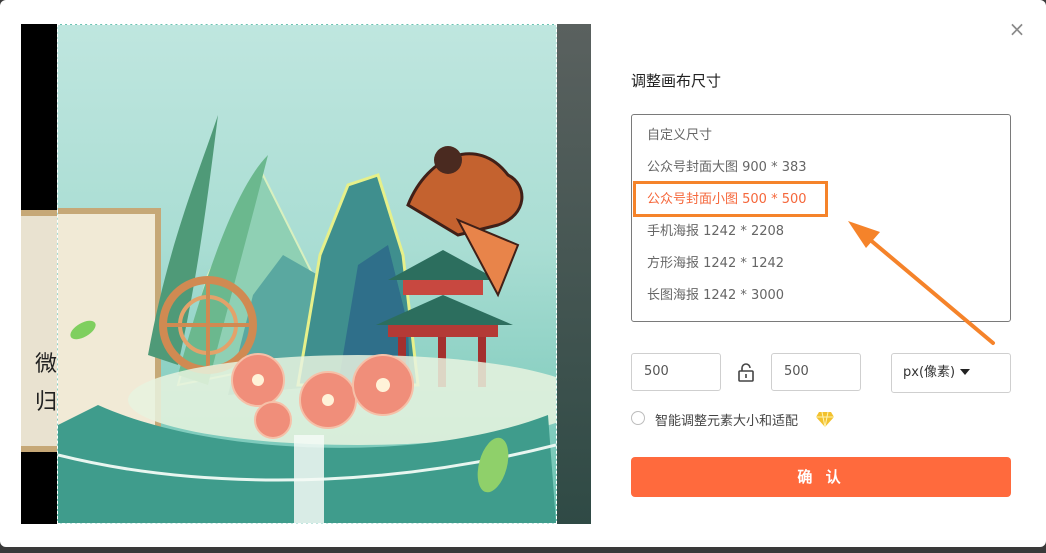 This screenshot has height=553, width=1046. I want to click on smart-resize-label: 智能调整元素大小和适配, so click(727, 421).